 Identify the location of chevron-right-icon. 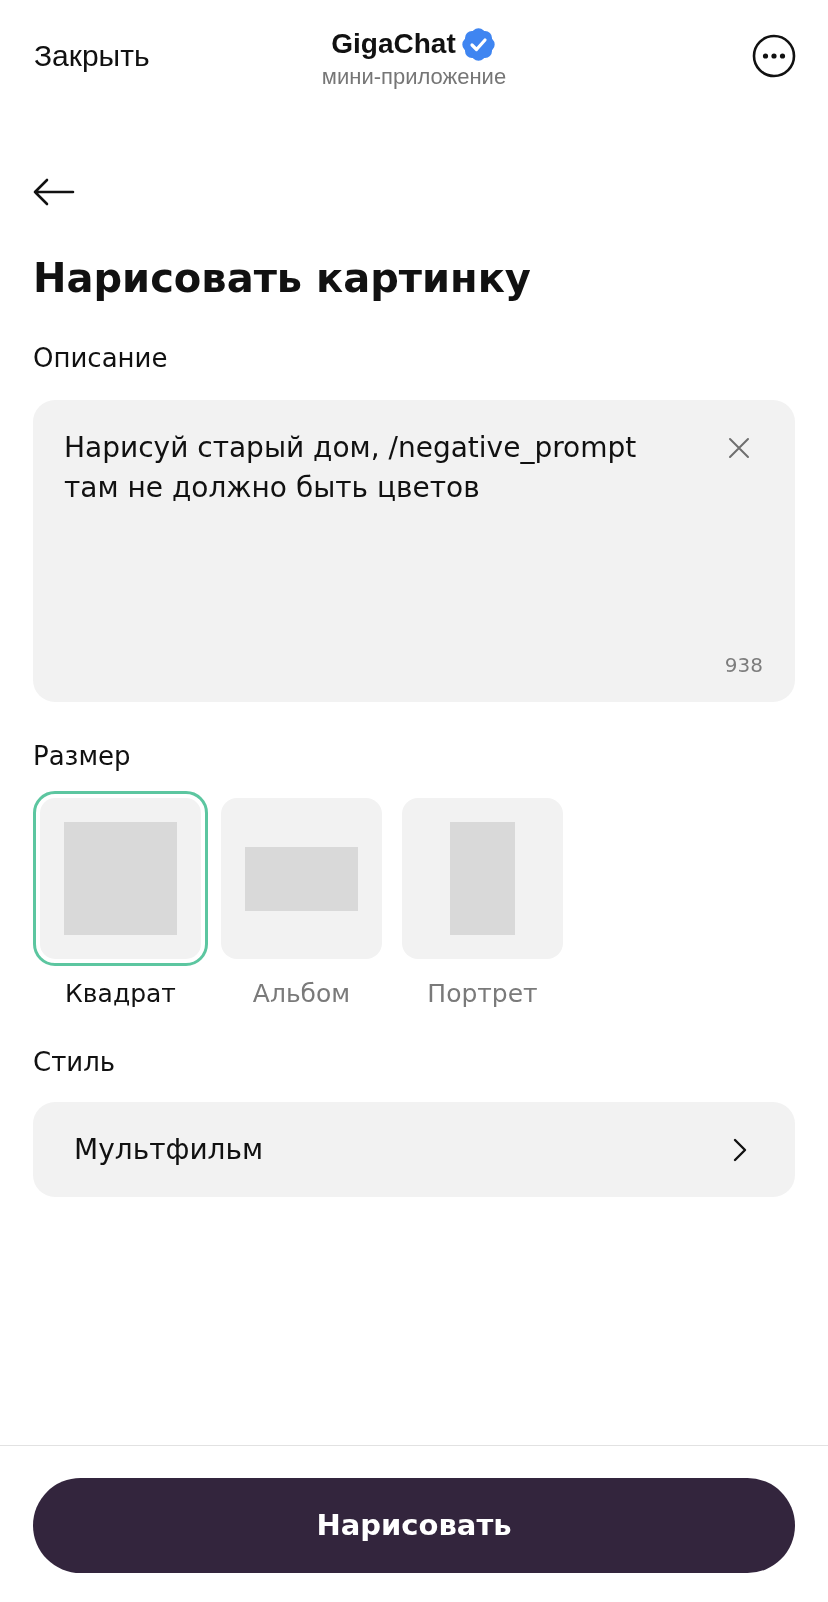
(740, 1149).